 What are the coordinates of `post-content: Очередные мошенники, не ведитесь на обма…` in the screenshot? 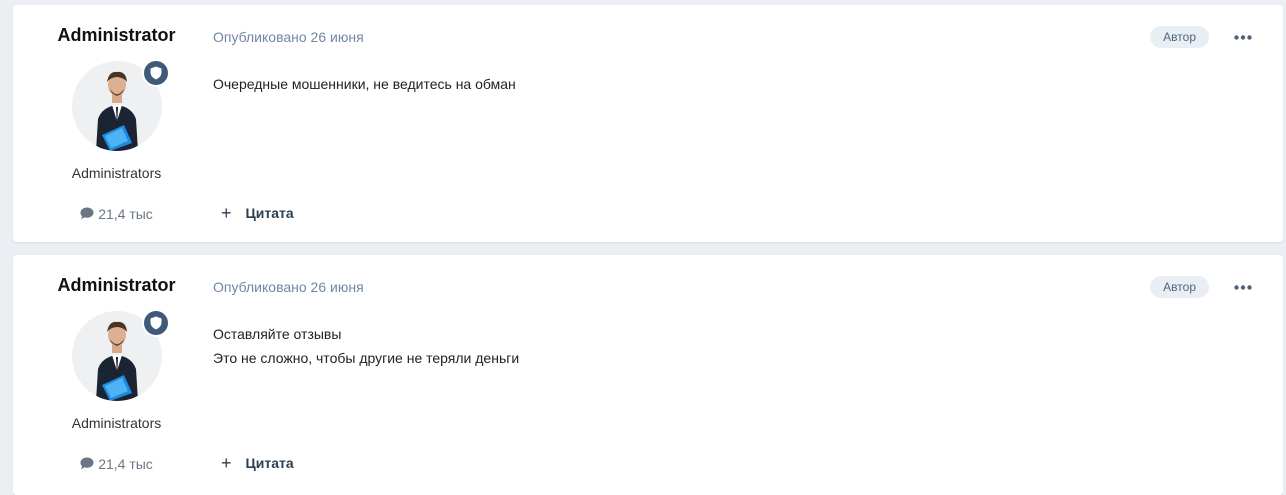 It's located at (364, 84).